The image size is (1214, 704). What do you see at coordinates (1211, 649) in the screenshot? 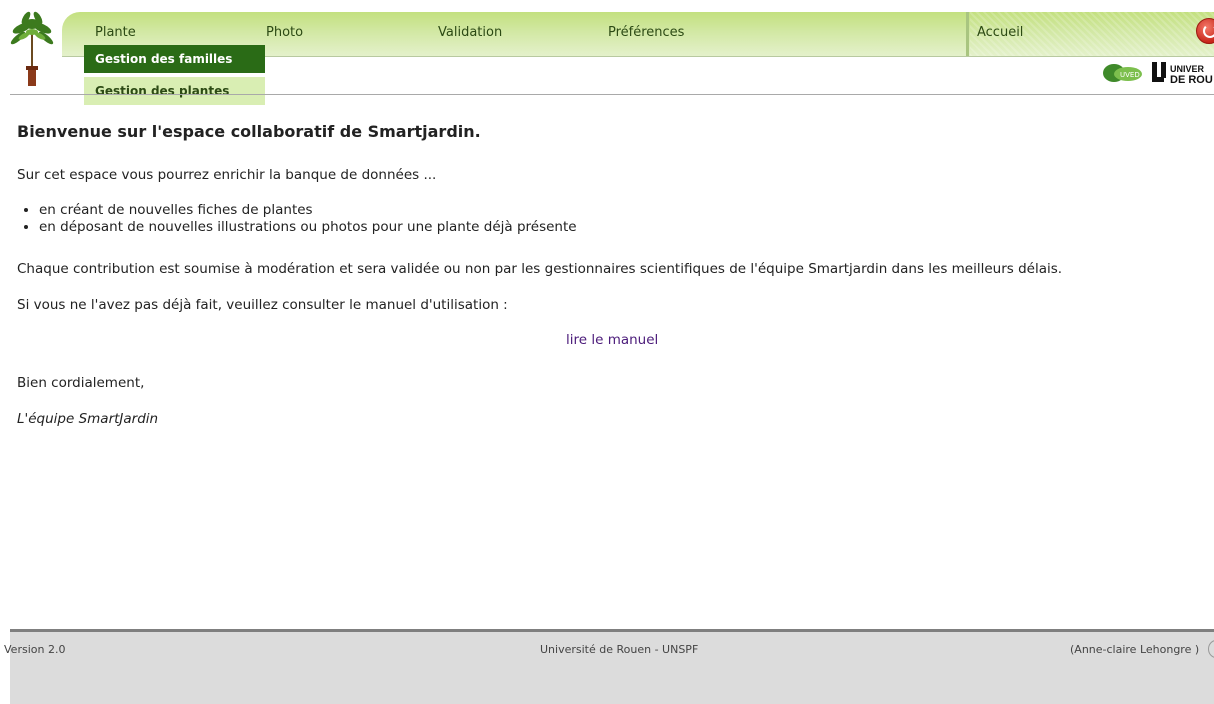
I see `user-status-icon` at bounding box center [1211, 649].